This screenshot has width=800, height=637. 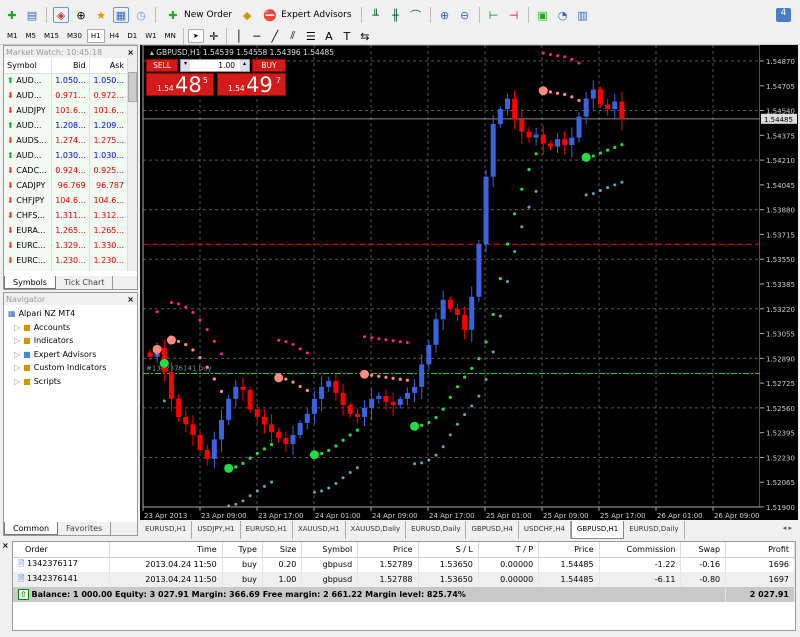 I want to click on warning-icon: ◆, so click(x=247, y=15).